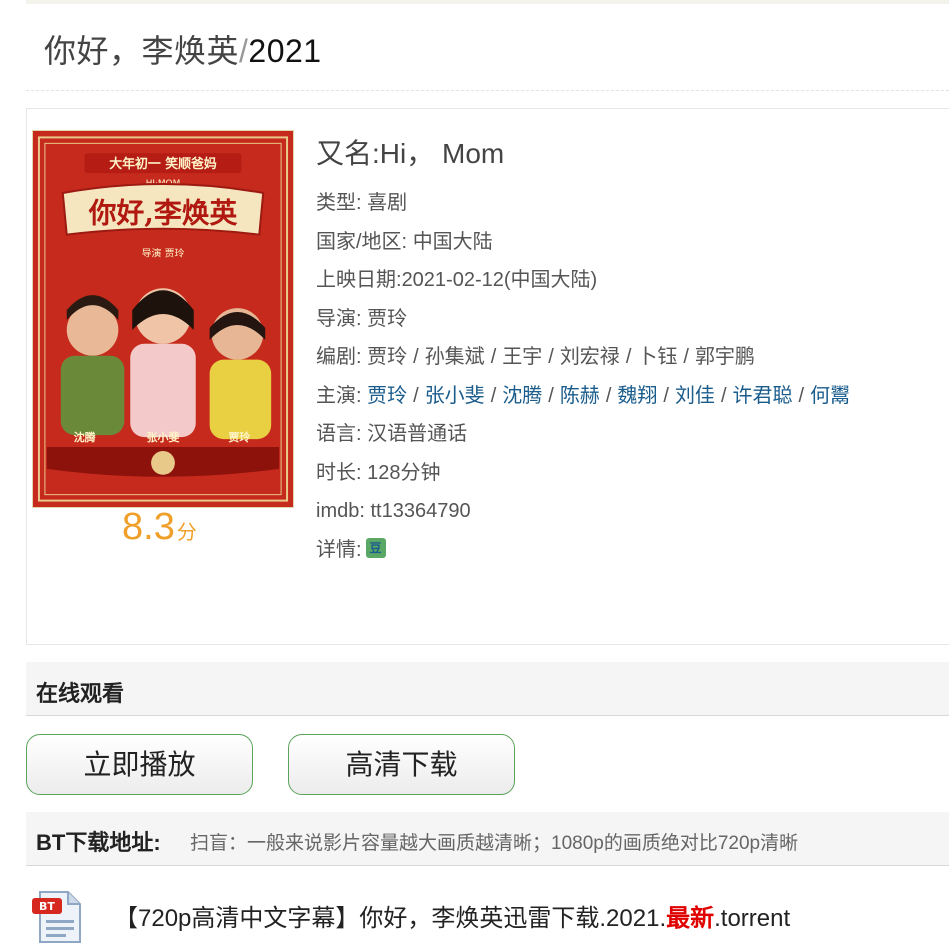  I want to click on writer-name: 孙集斌, so click(454, 357).